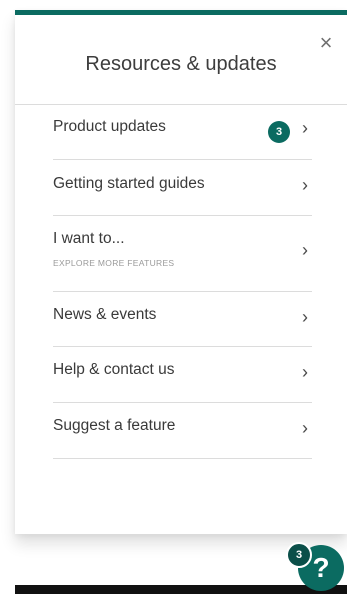 The image size is (347, 594). I want to click on question-mark-icon: ?, so click(321, 567).